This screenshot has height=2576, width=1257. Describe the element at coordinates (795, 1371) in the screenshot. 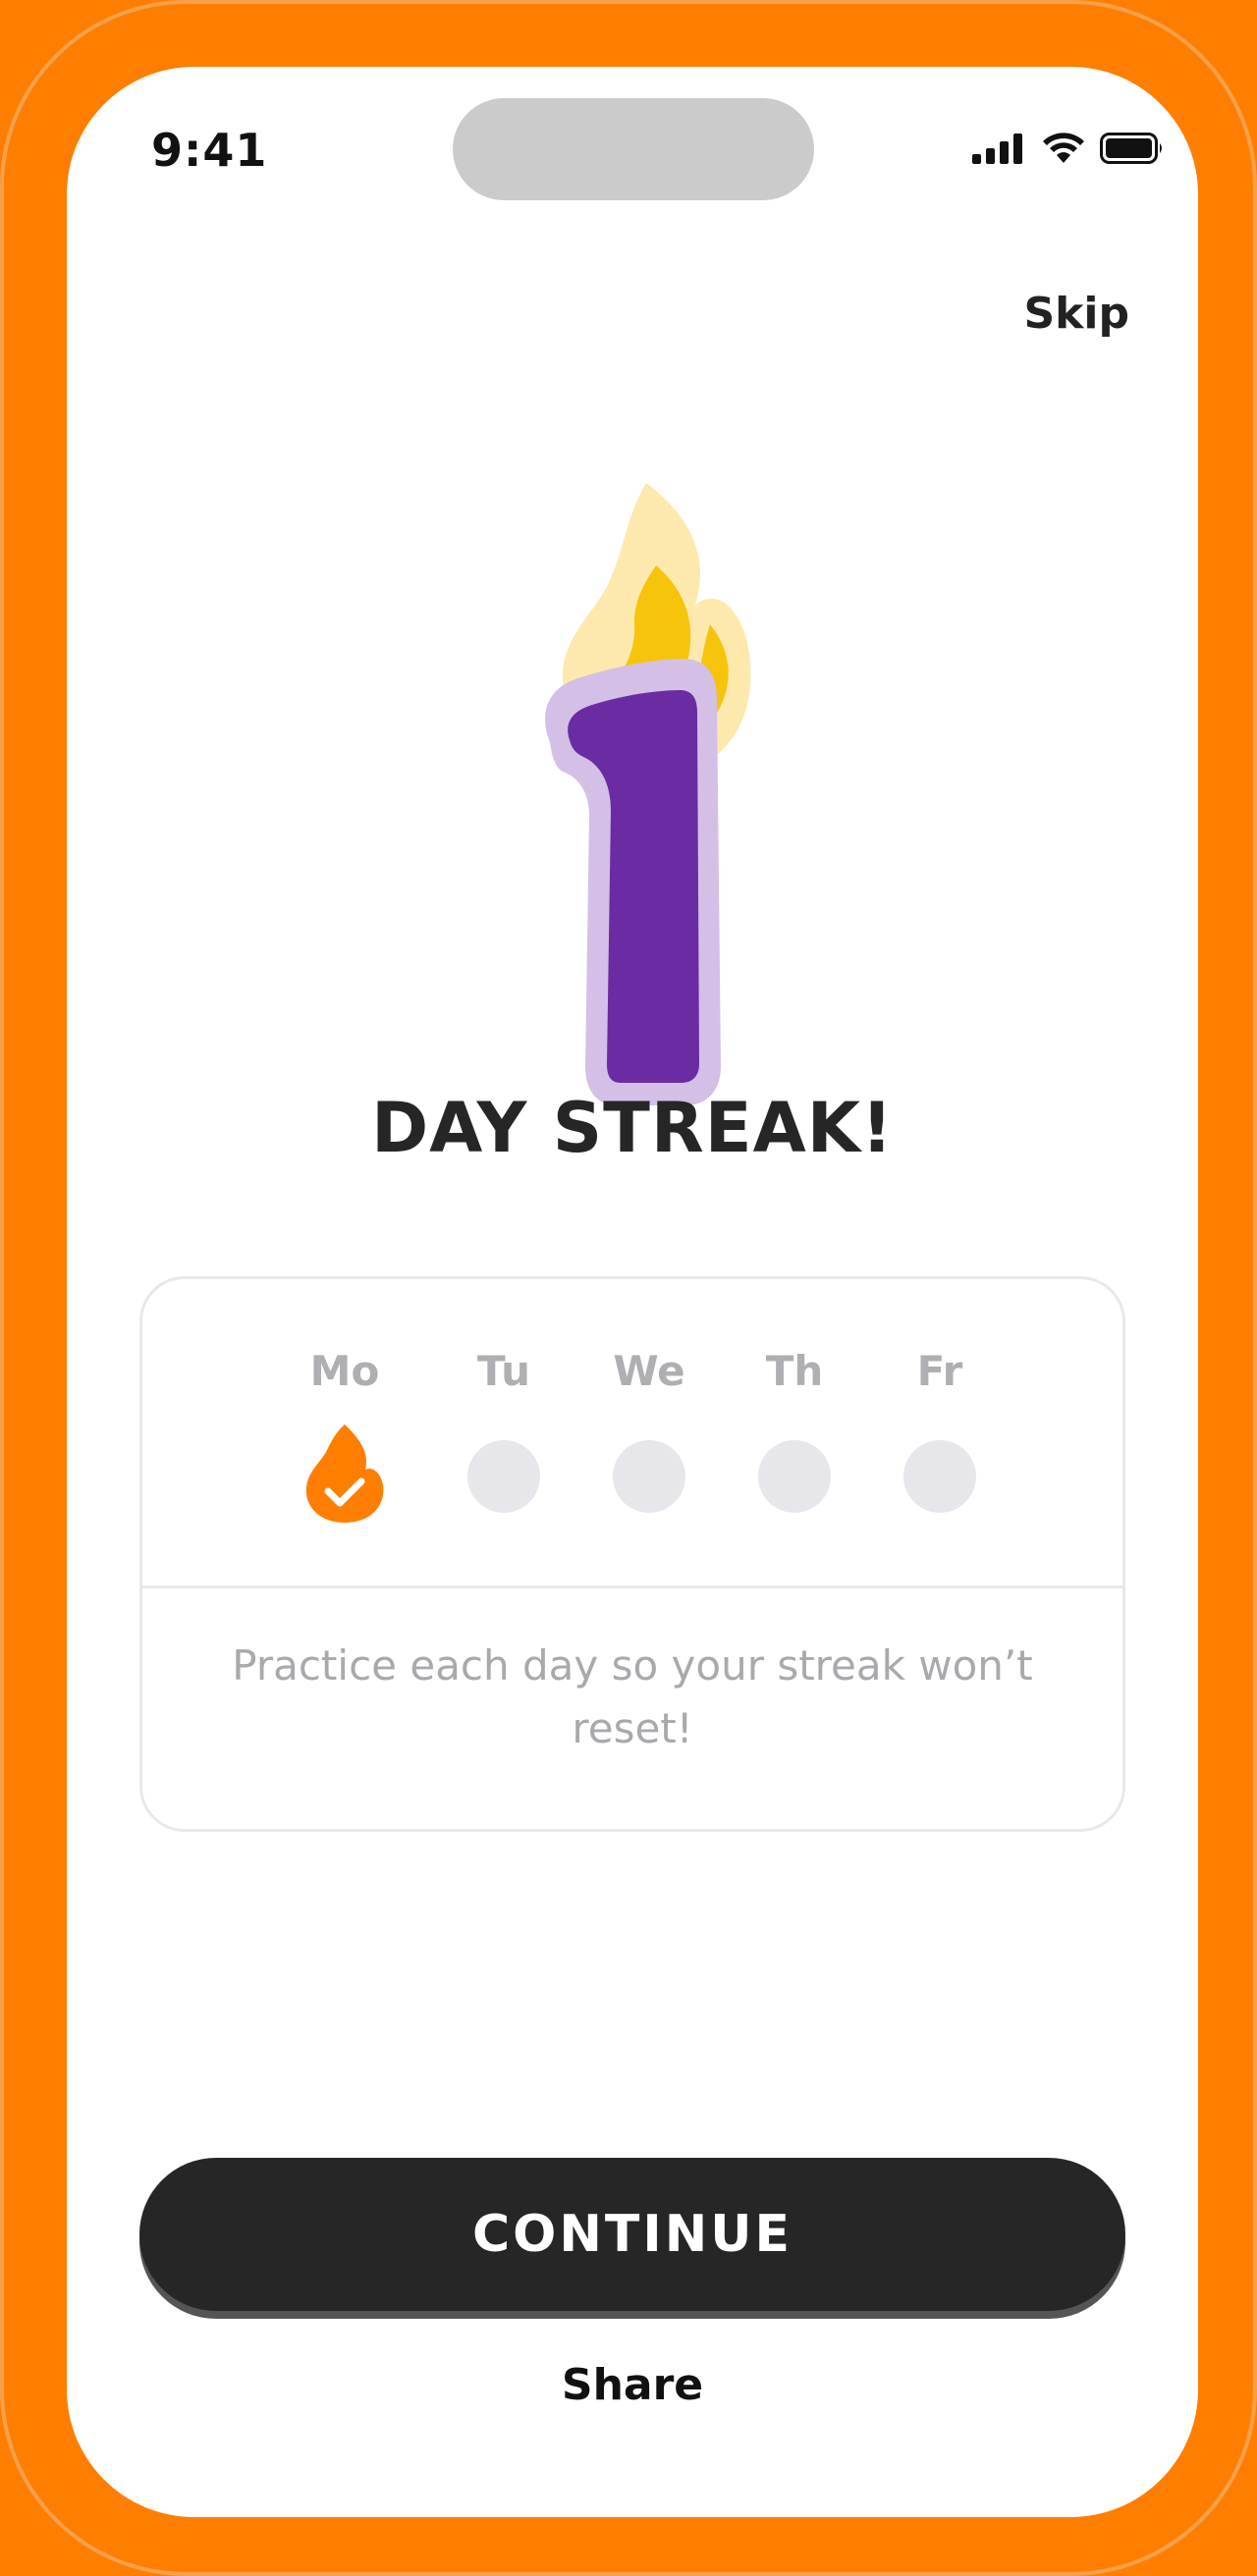

I see `day-label: Th` at that location.